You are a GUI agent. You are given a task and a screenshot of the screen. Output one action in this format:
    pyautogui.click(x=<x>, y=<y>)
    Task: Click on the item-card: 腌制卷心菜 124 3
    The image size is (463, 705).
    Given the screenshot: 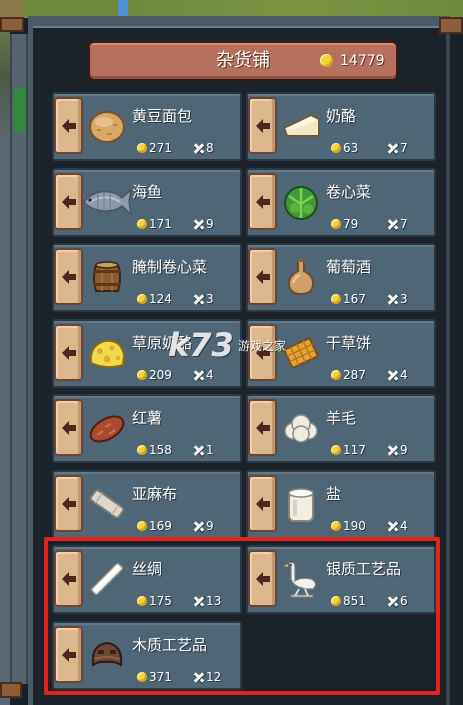 What is the action you would take?
    pyautogui.click(x=147, y=277)
    